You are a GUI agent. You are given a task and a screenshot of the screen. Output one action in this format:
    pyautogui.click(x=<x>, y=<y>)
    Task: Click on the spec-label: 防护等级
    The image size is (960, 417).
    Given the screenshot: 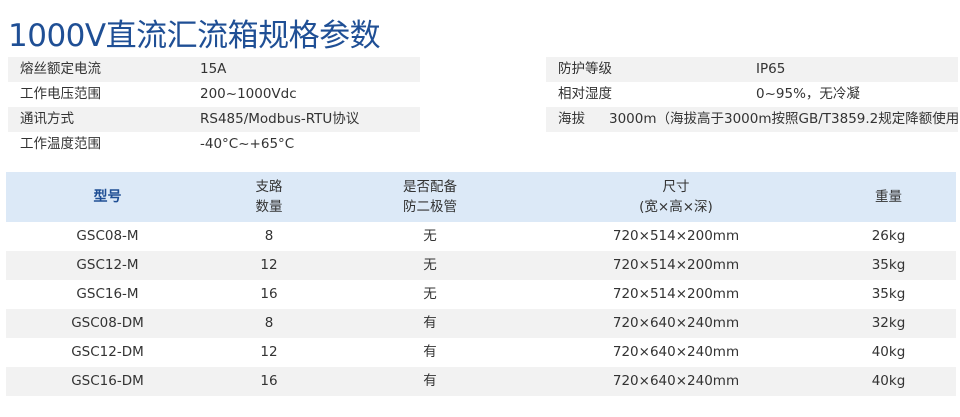 What is the action you would take?
    pyautogui.click(x=585, y=69)
    